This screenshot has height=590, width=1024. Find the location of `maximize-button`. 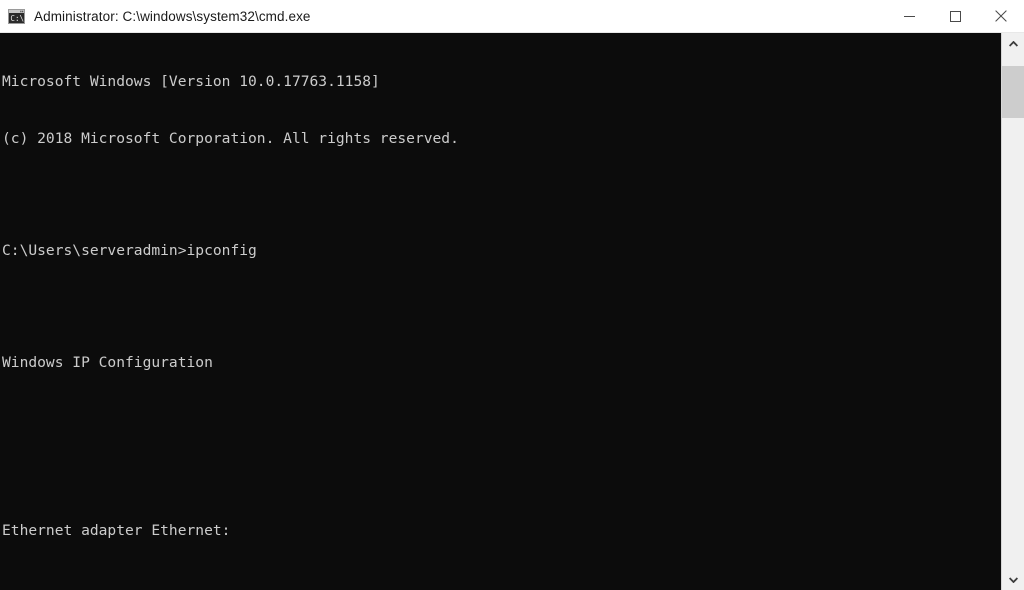

maximize-button is located at coordinates (955, 16).